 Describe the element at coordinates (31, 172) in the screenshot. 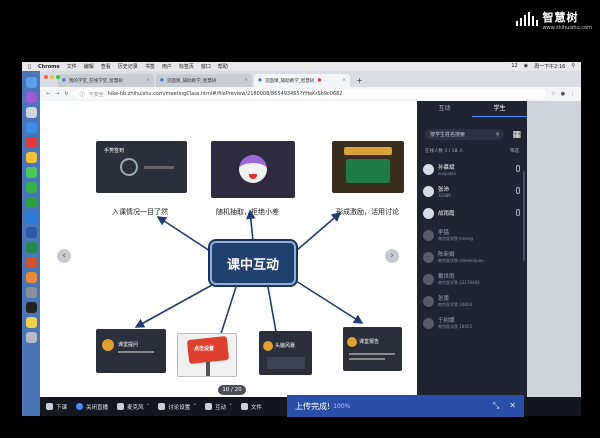

I see `messages-icon` at that location.